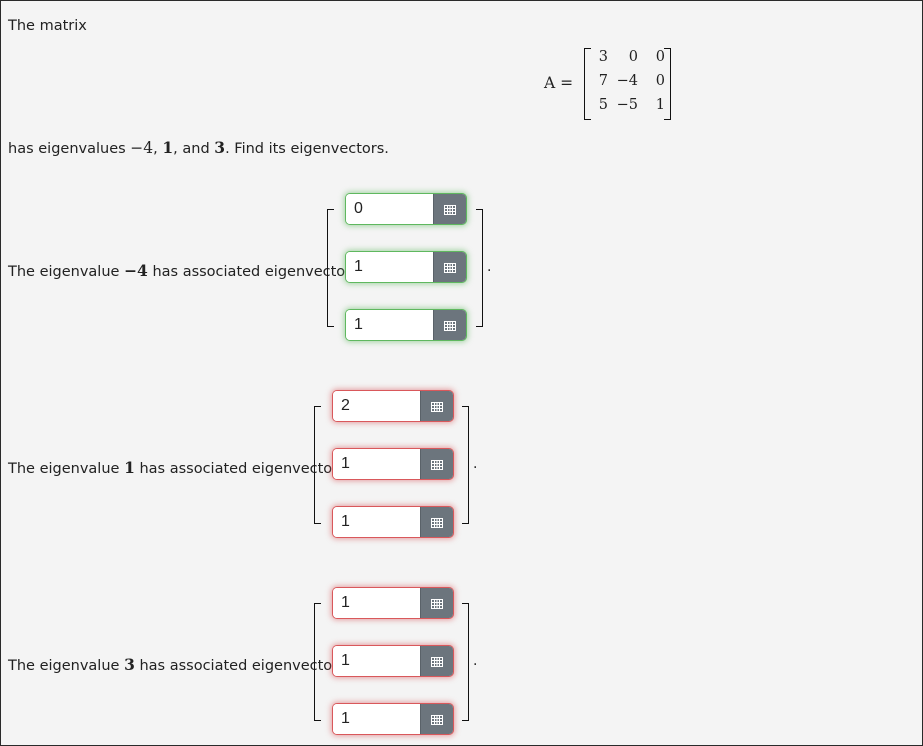  What do you see at coordinates (129, 664) in the screenshot?
I see `block-eigenvalue: 3` at bounding box center [129, 664].